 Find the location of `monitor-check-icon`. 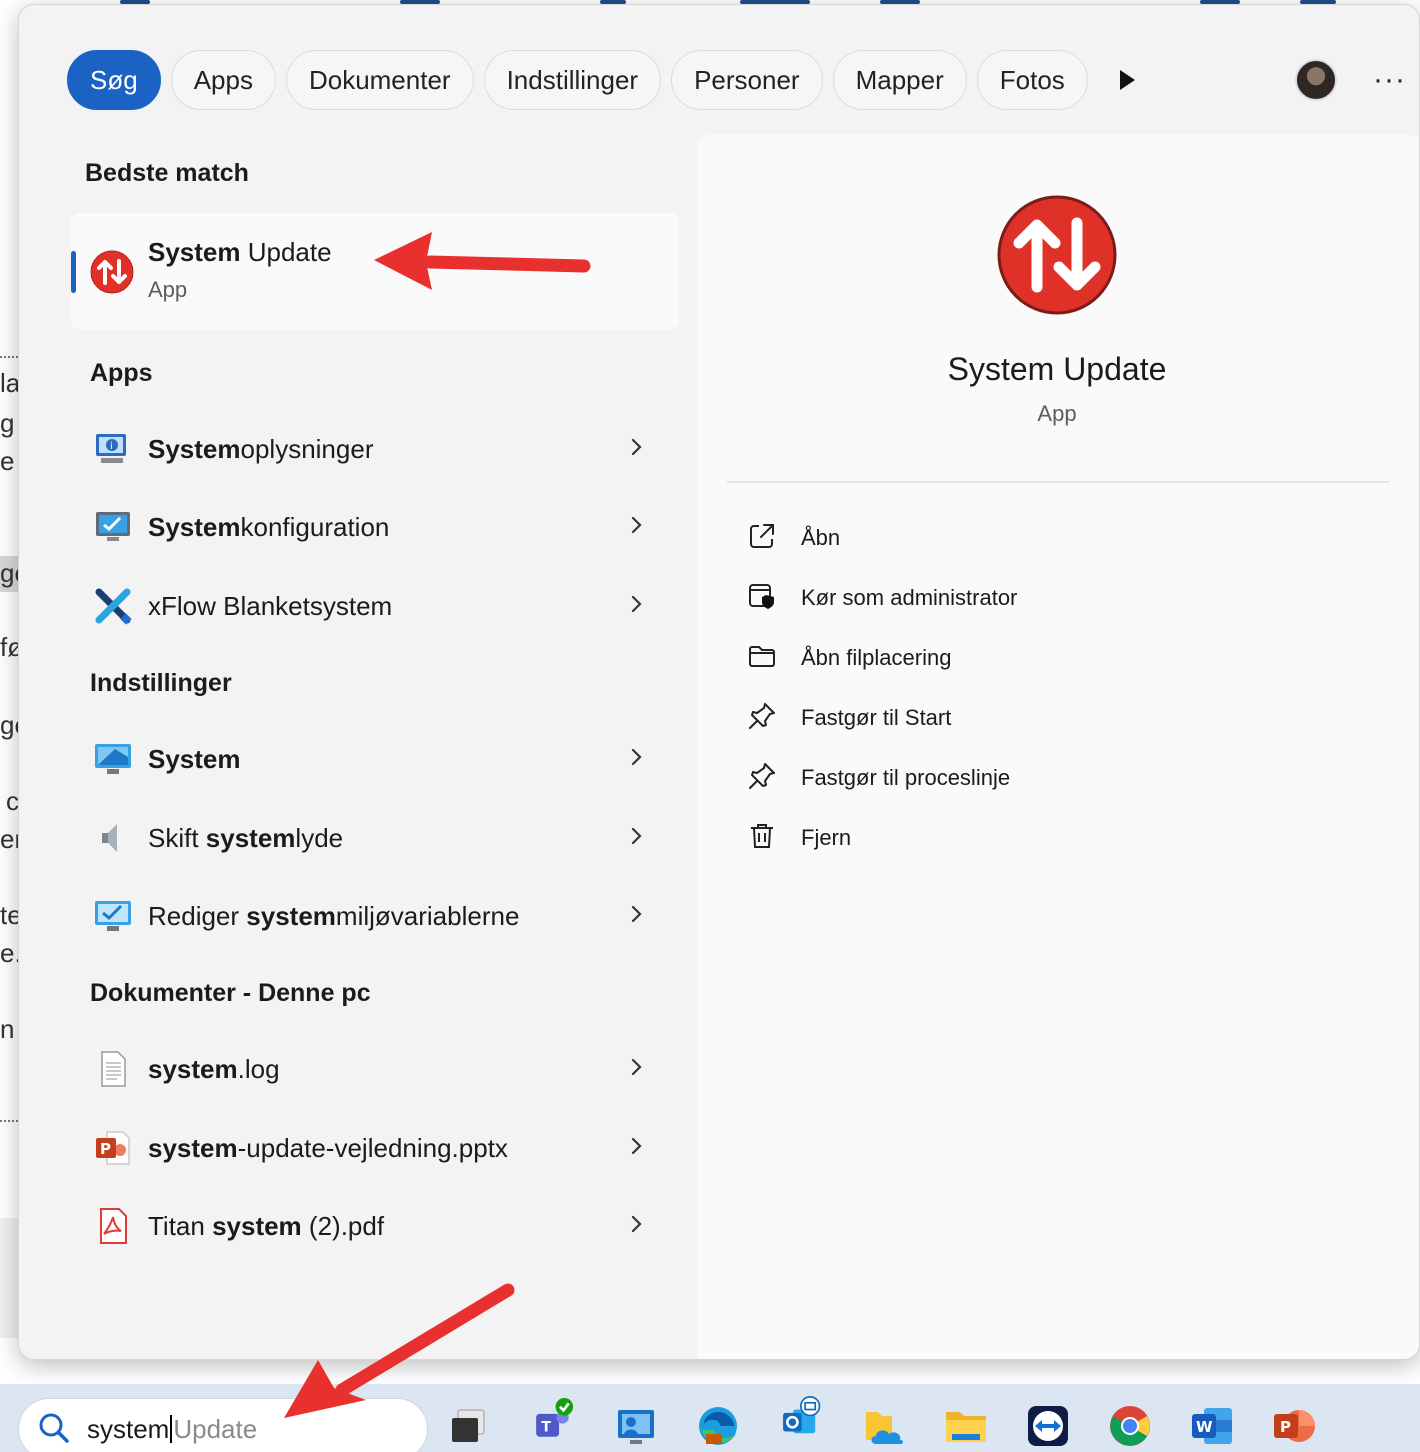

monitor-check-icon is located at coordinates (113, 916).